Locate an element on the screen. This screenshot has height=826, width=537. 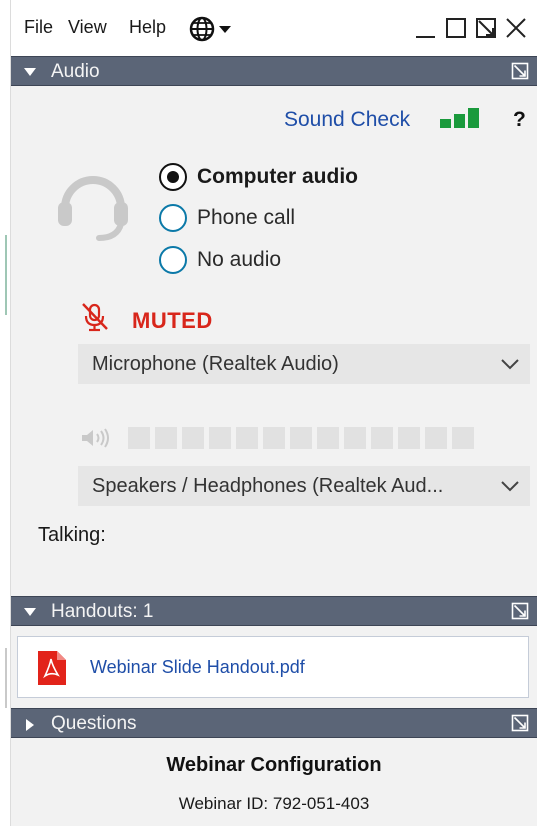
handouts-section-header: Handouts: 1 is located at coordinates (274, 611).